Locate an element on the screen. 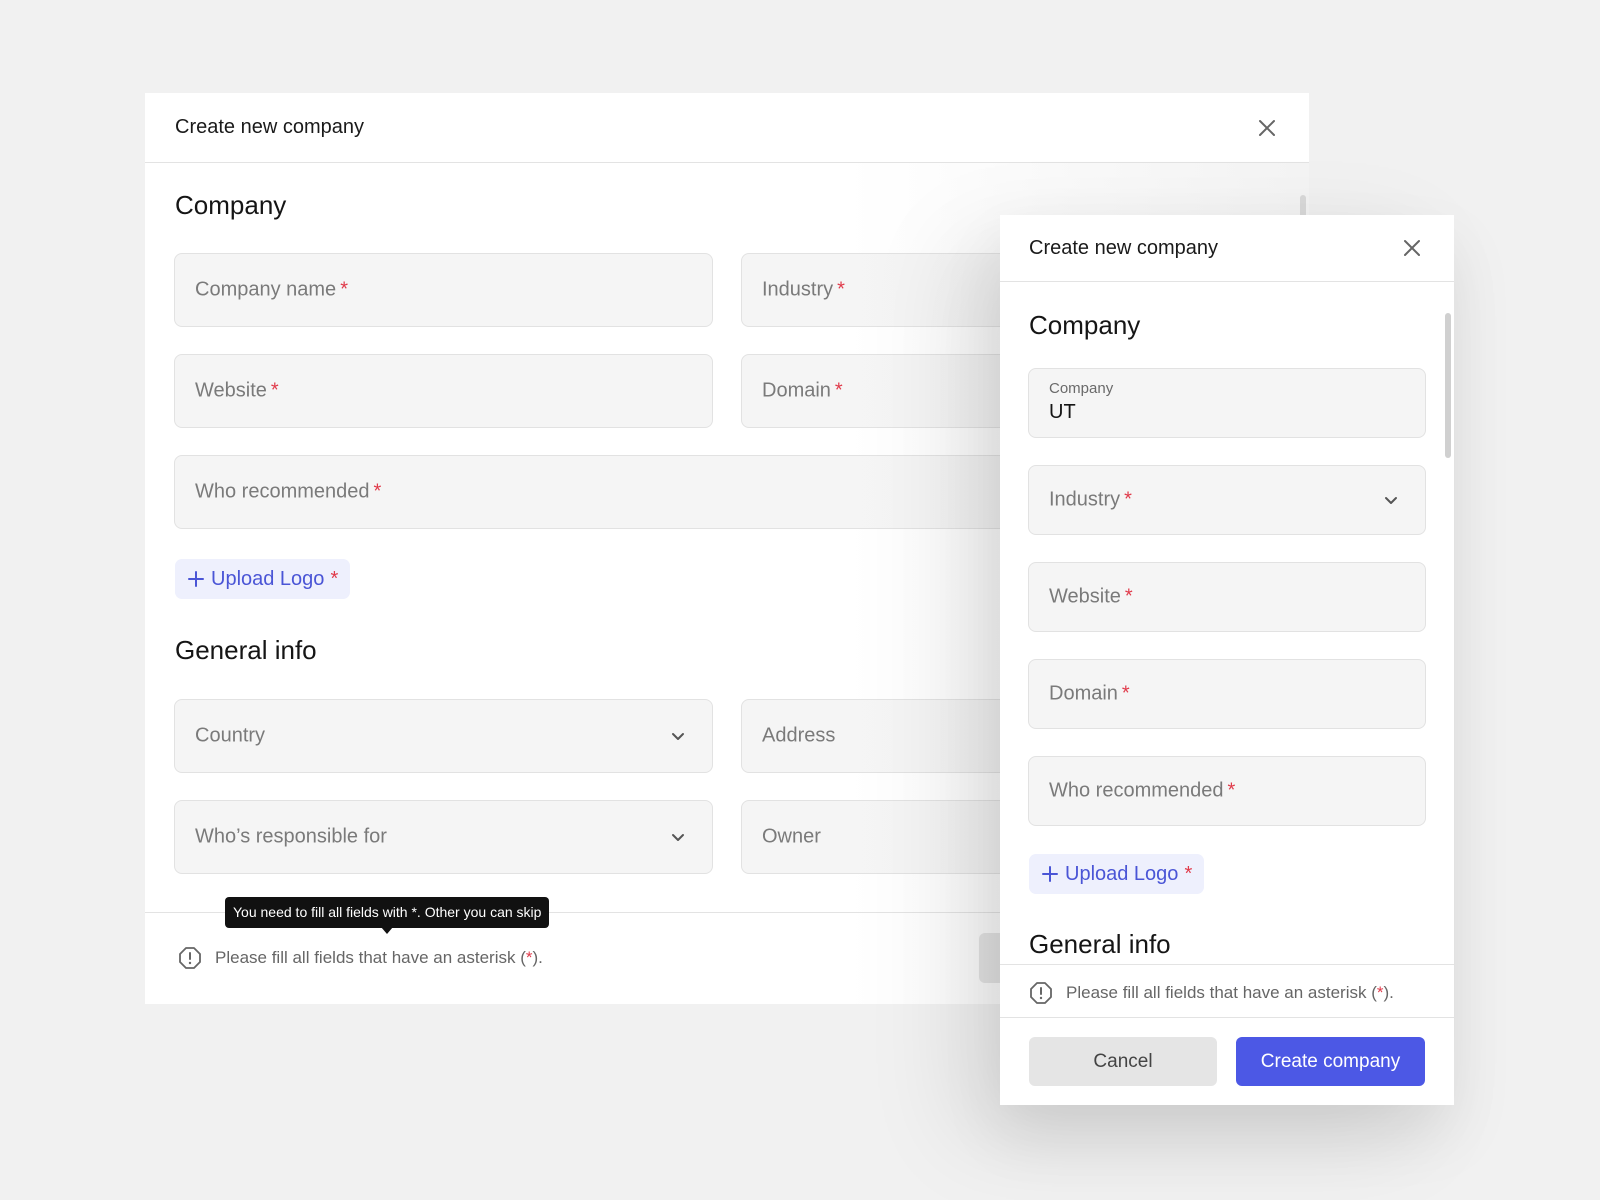 The width and height of the screenshot is (1600, 1200). company-name-input: Company UT is located at coordinates (1227, 403).